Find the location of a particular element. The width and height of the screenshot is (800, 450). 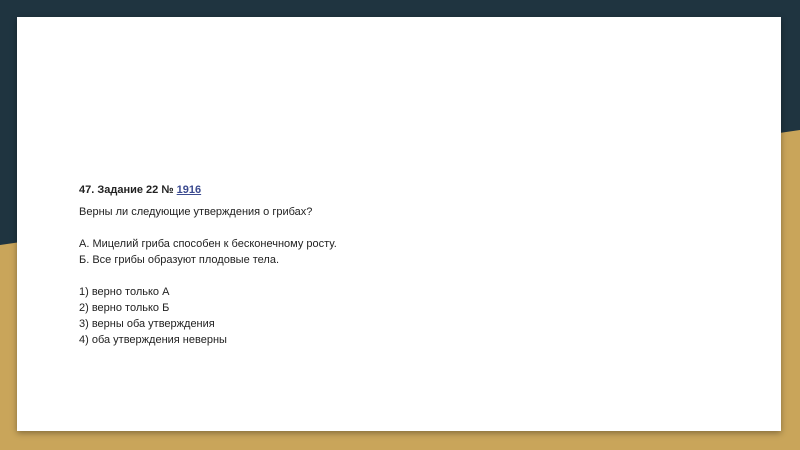

statement-b: Б. Все грибы образуют плодовые тела. is located at coordinates (179, 260).